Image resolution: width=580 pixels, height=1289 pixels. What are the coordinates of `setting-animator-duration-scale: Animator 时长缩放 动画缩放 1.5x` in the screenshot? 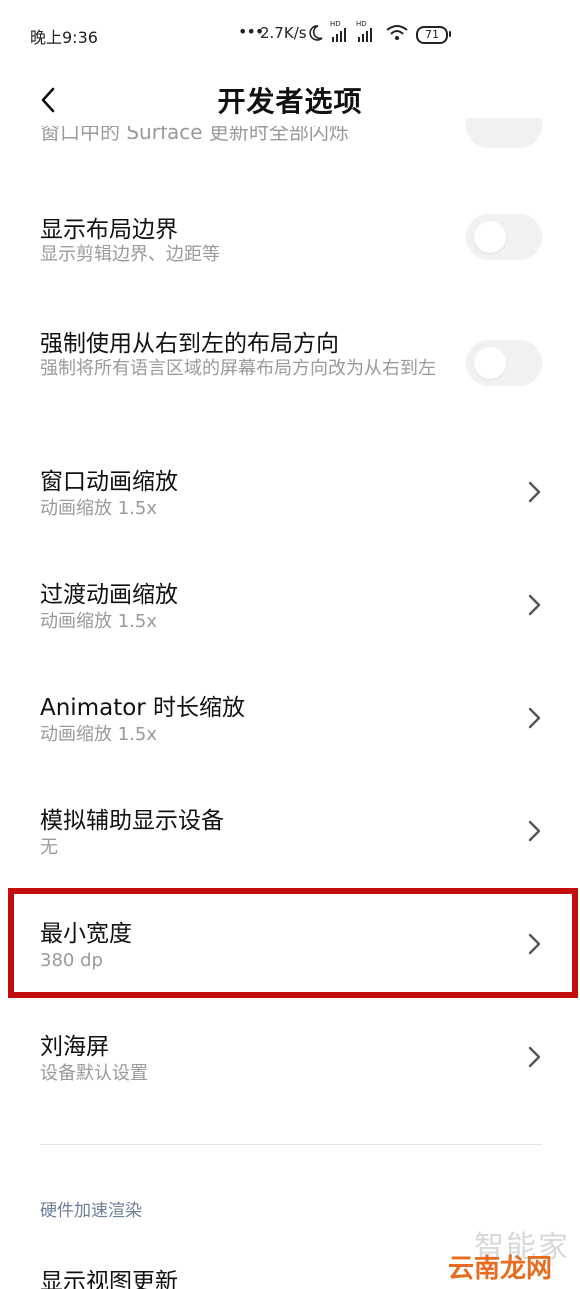 It's located at (290, 728).